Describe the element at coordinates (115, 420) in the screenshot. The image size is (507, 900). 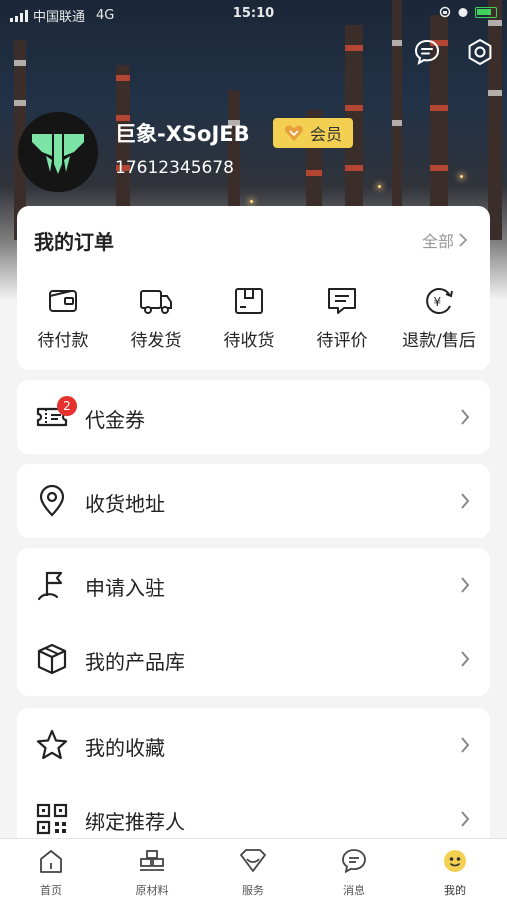
I see `menu-label: 代金券` at that location.